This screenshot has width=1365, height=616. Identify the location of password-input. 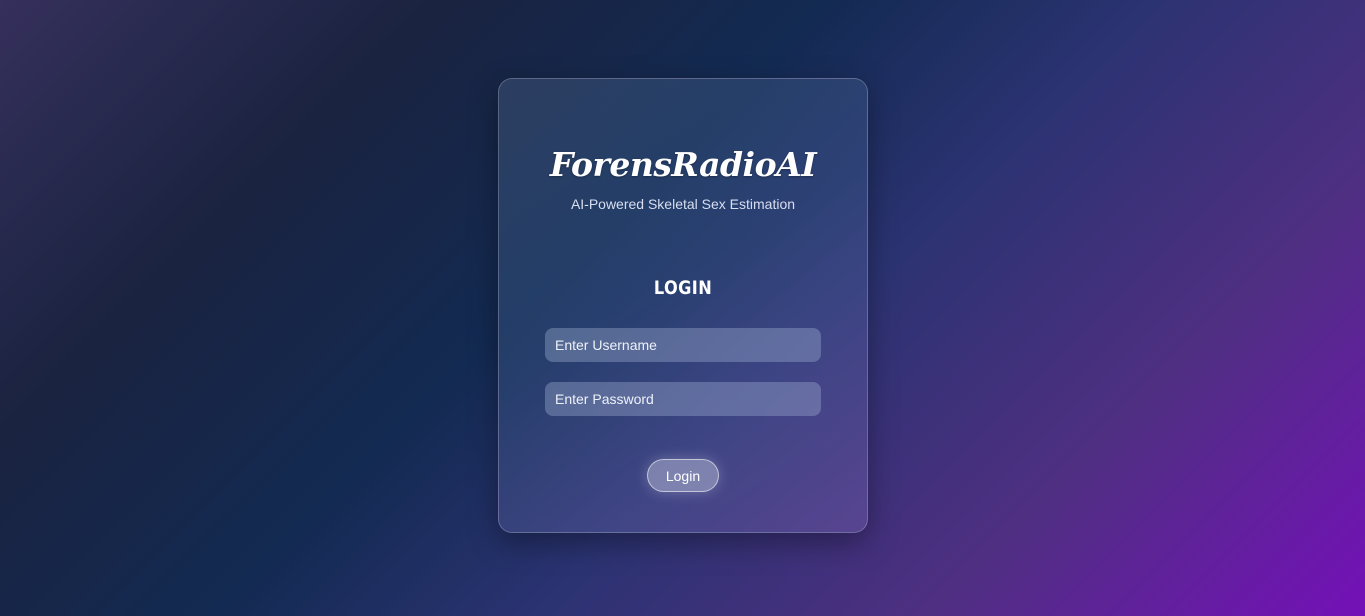
(683, 399).